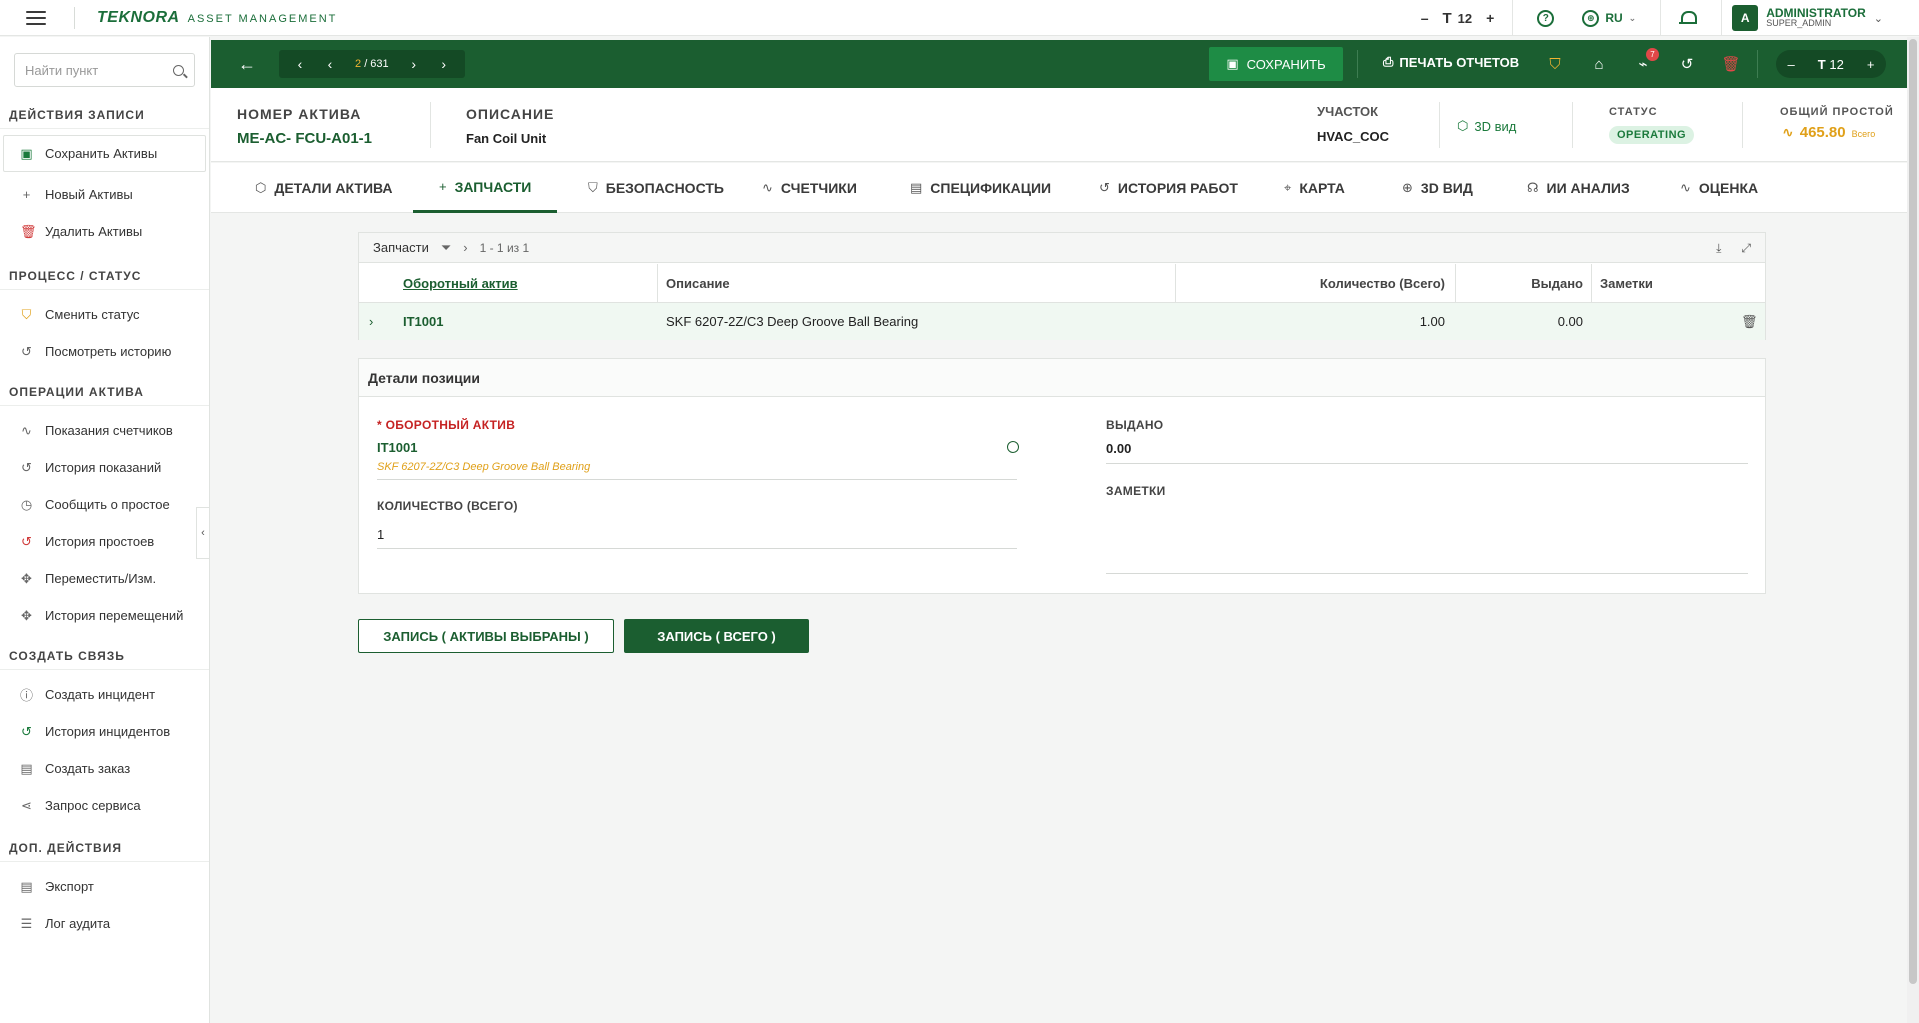  What do you see at coordinates (1314, 188) in the screenshot?
I see `tab-map: ⌖ КАРТА` at bounding box center [1314, 188].